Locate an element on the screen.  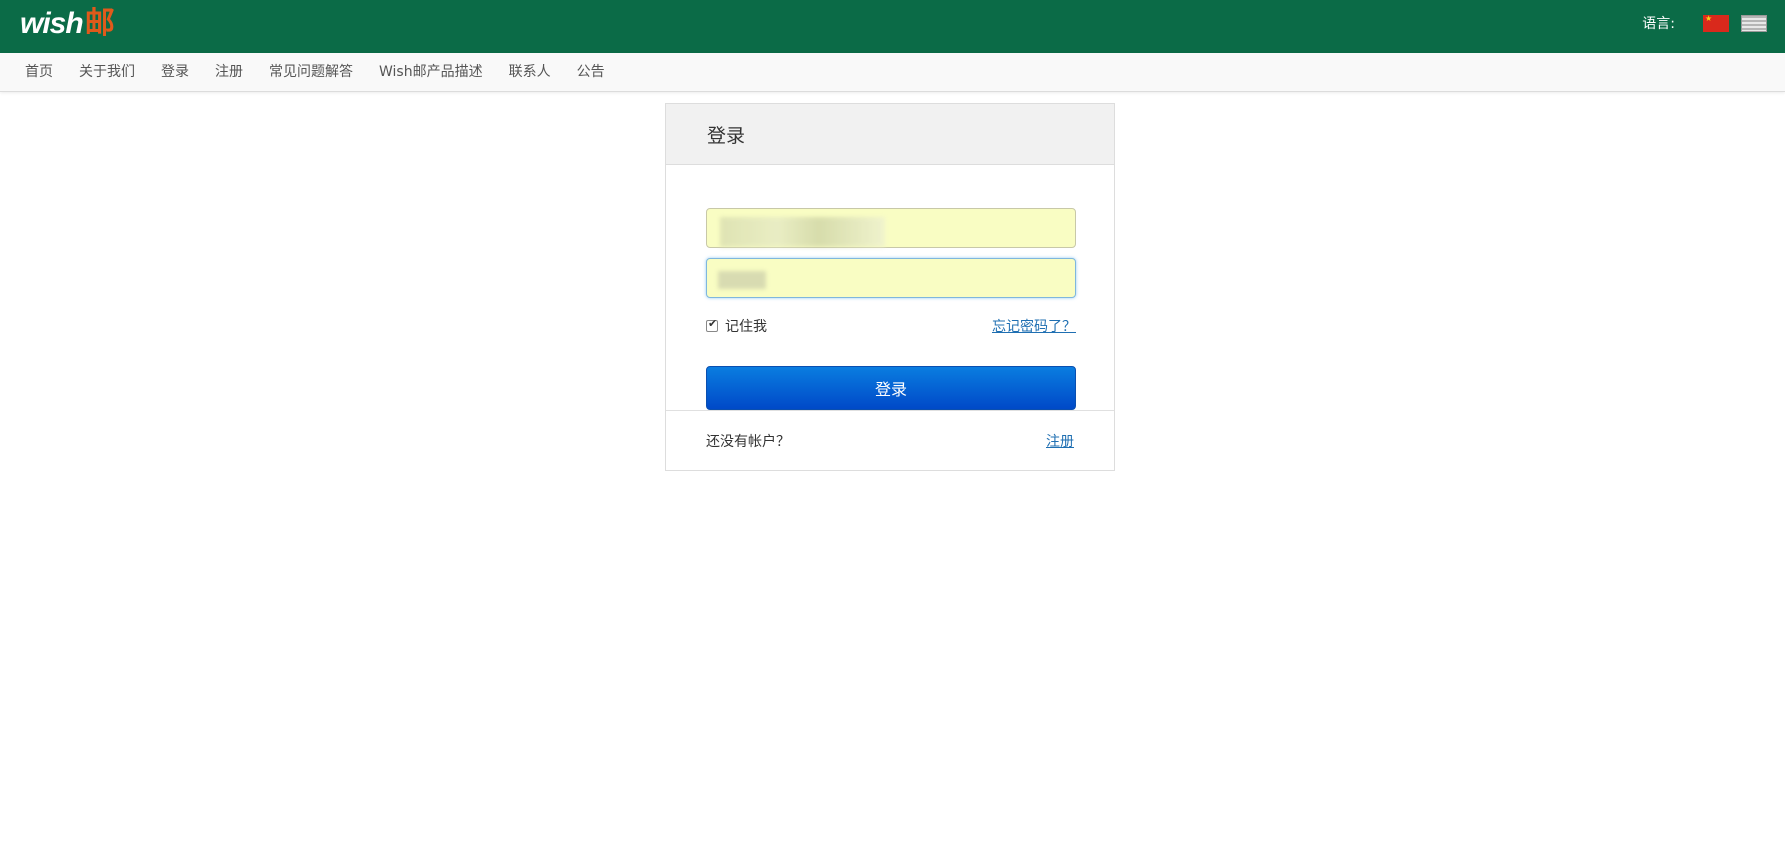
nav-item-contacts: 联系人 is located at coordinates (530, 72).